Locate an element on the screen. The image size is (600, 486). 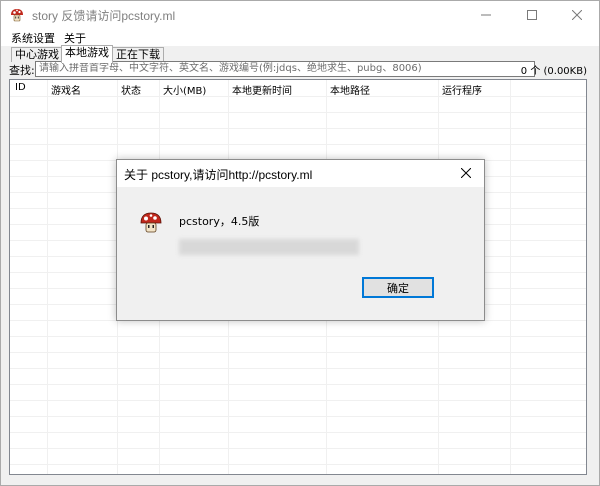
tab-center-games: 中心游戏 is located at coordinates (37, 54).